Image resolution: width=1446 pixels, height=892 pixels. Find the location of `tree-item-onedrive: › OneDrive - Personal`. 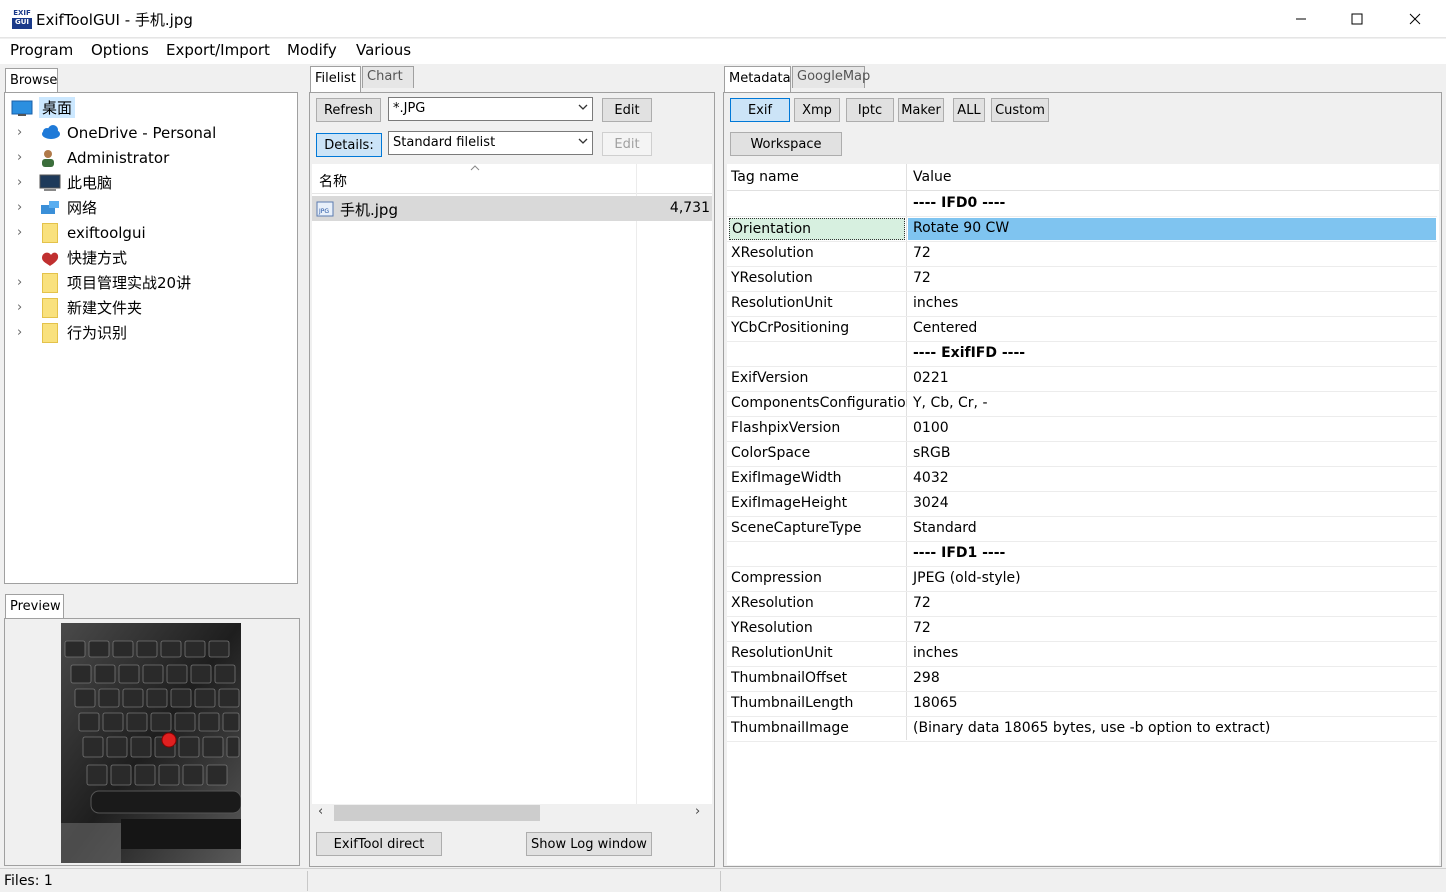

tree-item-onedrive: › OneDrive - Personal is located at coordinates (151, 132).